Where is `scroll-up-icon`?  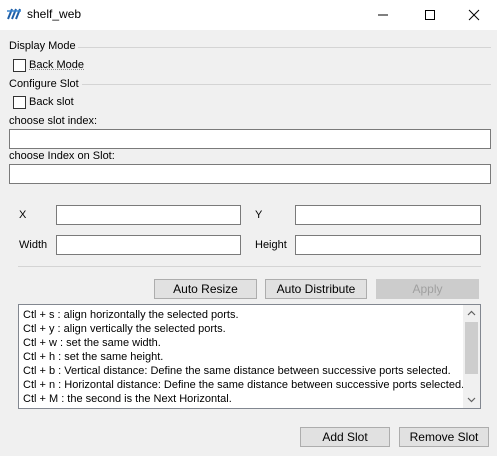
scroll-up-icon is located at coordinates (471, 313).